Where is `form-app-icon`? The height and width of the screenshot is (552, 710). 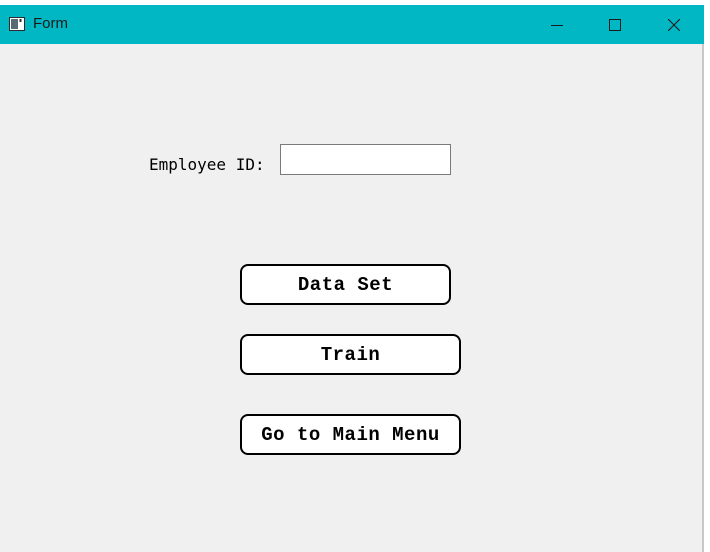
form-app-icon is located at coordinates (17, 24).